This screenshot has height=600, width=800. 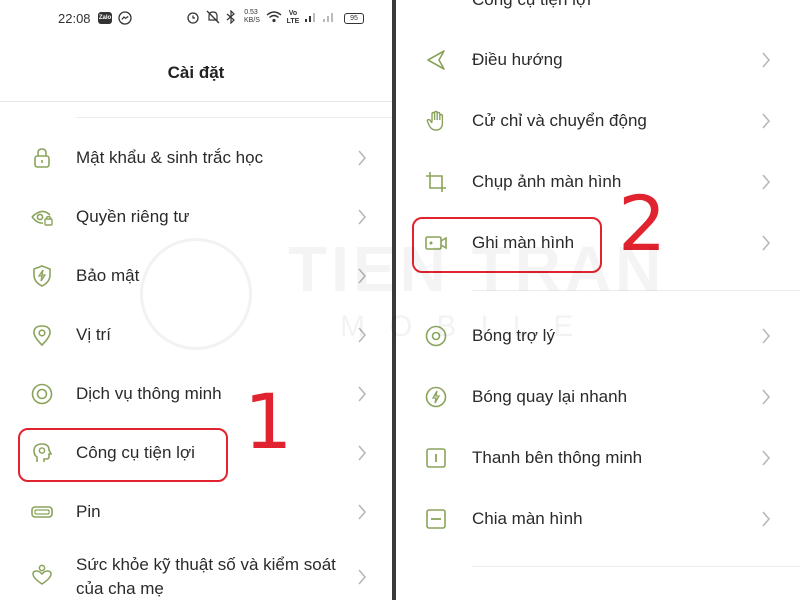 What do you see at coordinates (42, 394) in the screenshot?
I see `smart-services-icon` at bounding box center [42, 394].